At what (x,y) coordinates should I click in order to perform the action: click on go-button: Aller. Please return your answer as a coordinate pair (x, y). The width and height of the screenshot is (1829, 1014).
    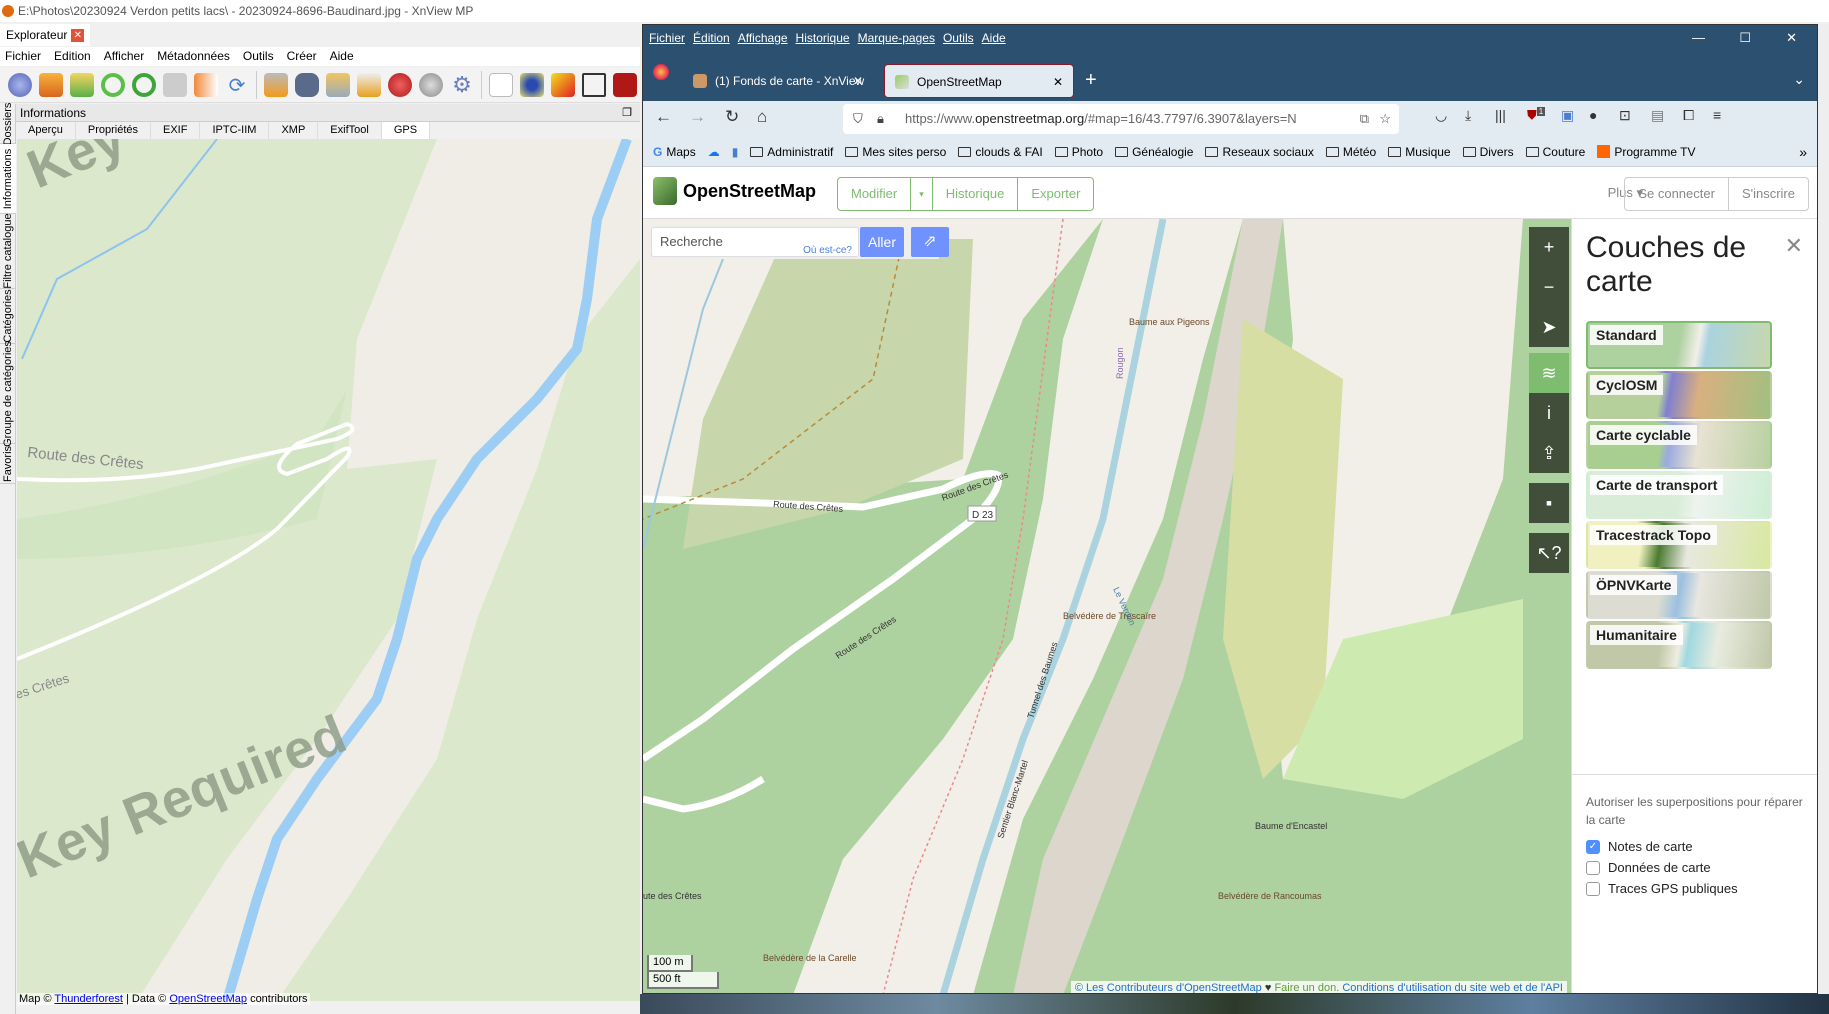
    Looking at the image, I should click on (882, 242).